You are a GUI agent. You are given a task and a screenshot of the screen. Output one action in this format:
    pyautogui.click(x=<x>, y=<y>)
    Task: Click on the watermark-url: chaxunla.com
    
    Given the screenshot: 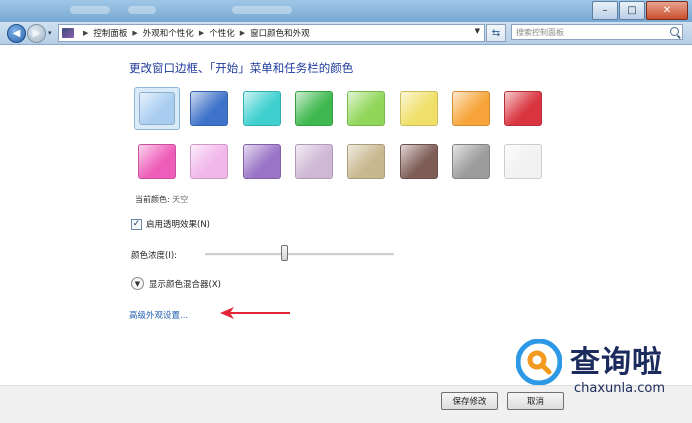 What is the action you would take?
    pyautogui.click(x=619, y=388)
    